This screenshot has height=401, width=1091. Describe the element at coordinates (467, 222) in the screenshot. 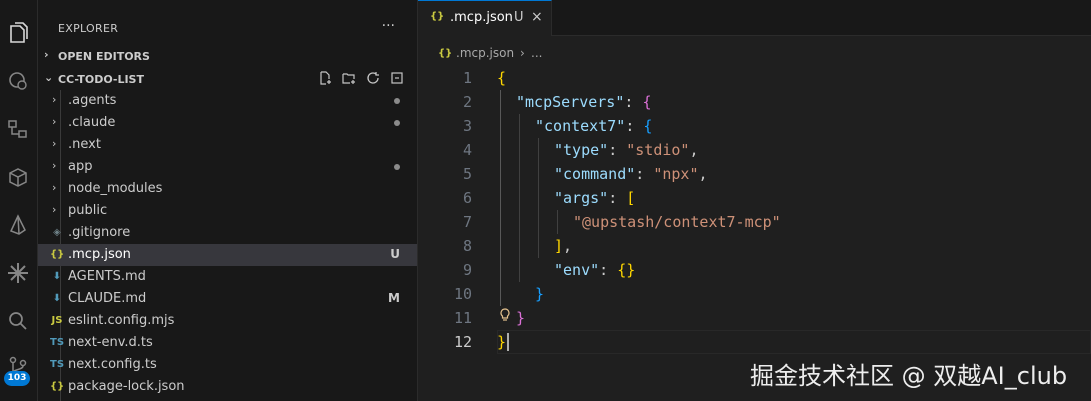

I see `line-number: 7` at that location.